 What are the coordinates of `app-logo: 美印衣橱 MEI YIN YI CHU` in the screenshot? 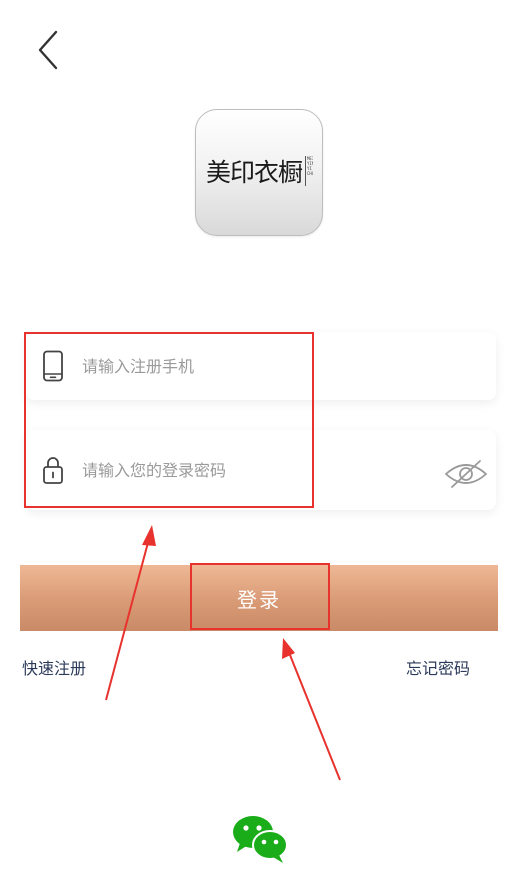 It's located at (259, 172).